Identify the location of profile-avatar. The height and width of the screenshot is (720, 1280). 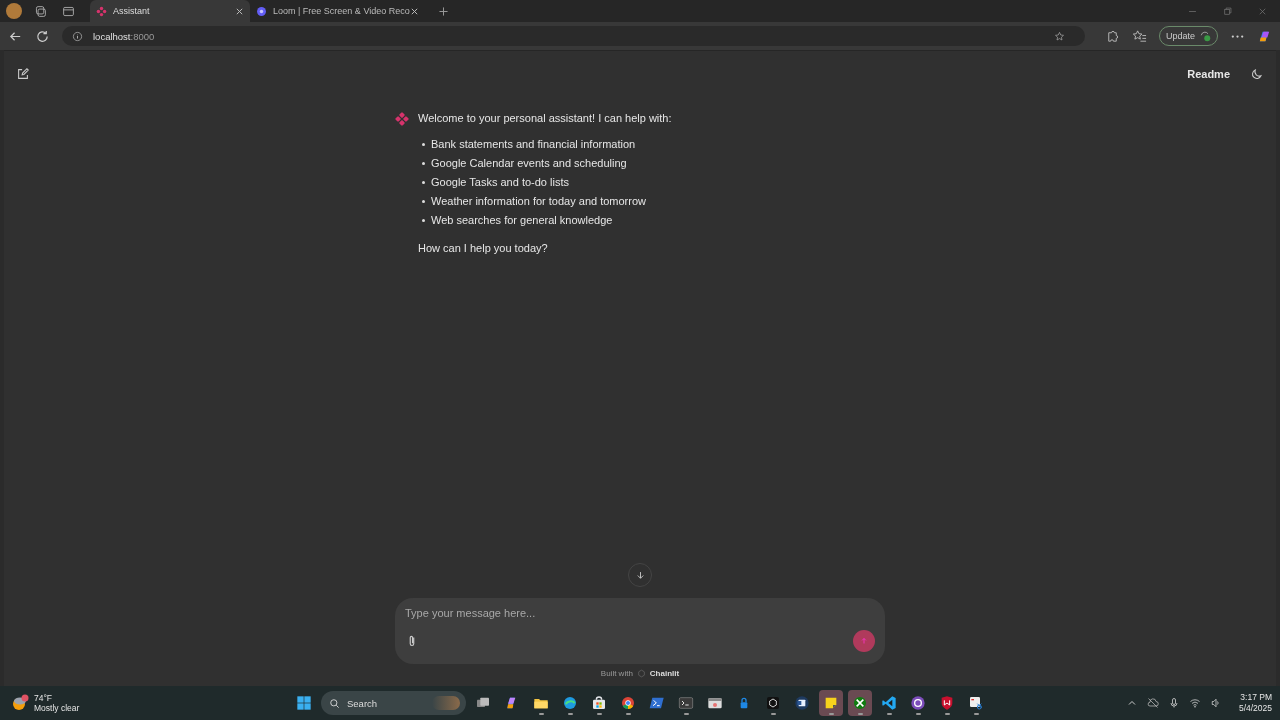
(14, 11).